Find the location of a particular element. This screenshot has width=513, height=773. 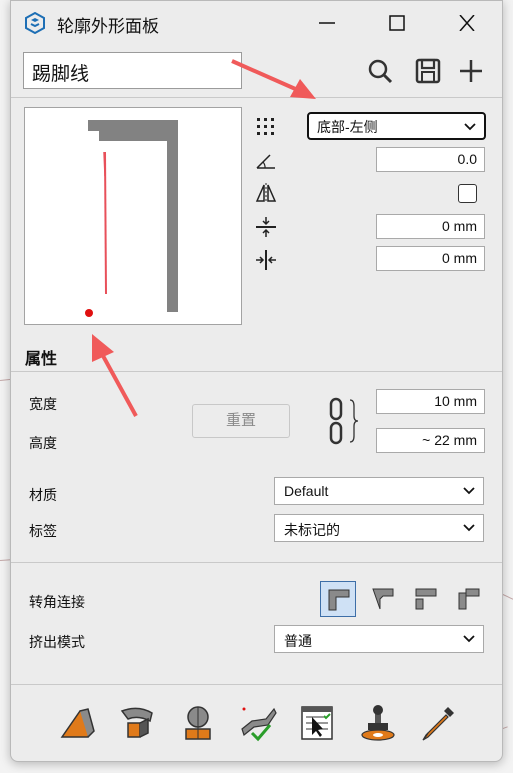

rotation-field: 0.0 is located at coordinates (430, 159).